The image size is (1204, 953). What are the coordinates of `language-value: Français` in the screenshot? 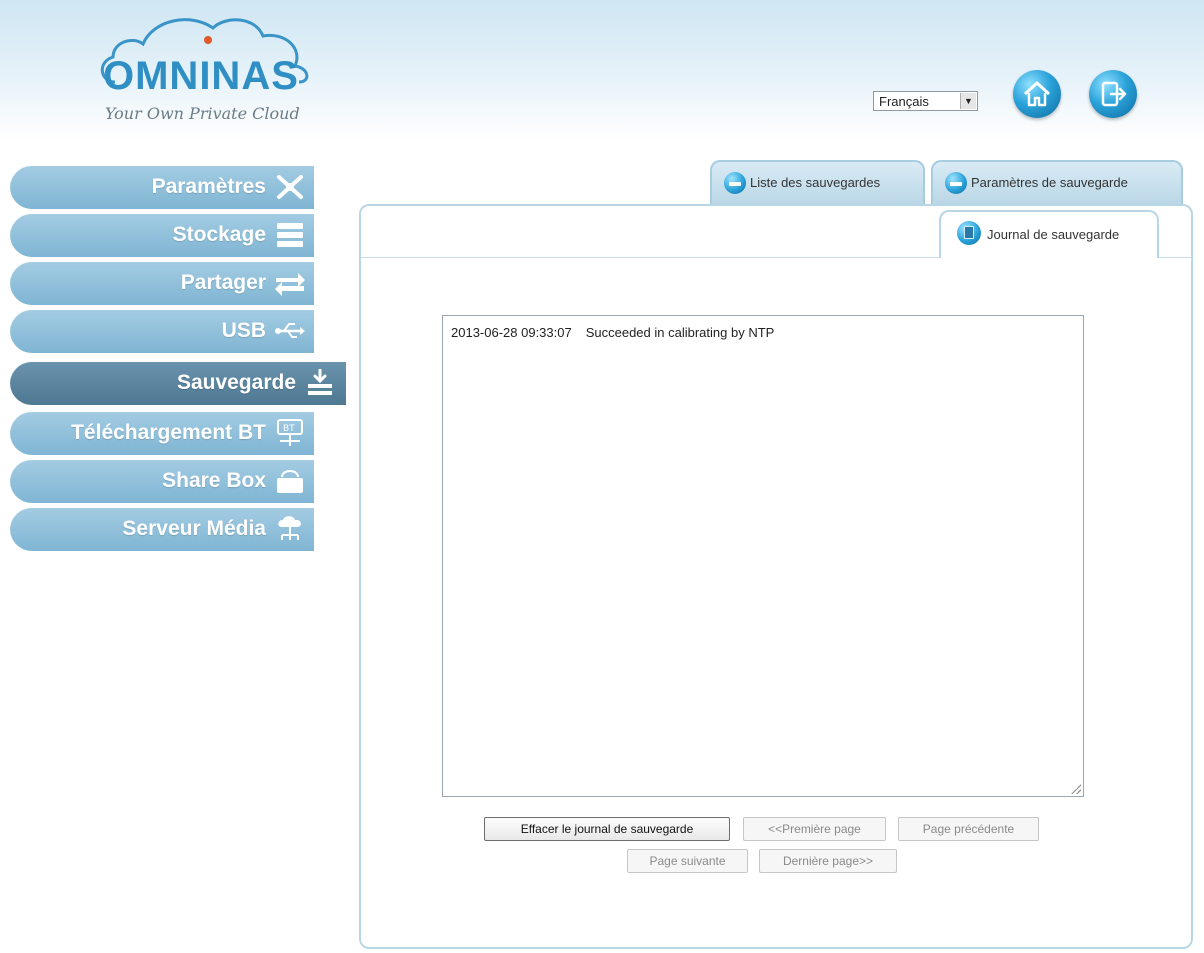 It's located at (904, 101).